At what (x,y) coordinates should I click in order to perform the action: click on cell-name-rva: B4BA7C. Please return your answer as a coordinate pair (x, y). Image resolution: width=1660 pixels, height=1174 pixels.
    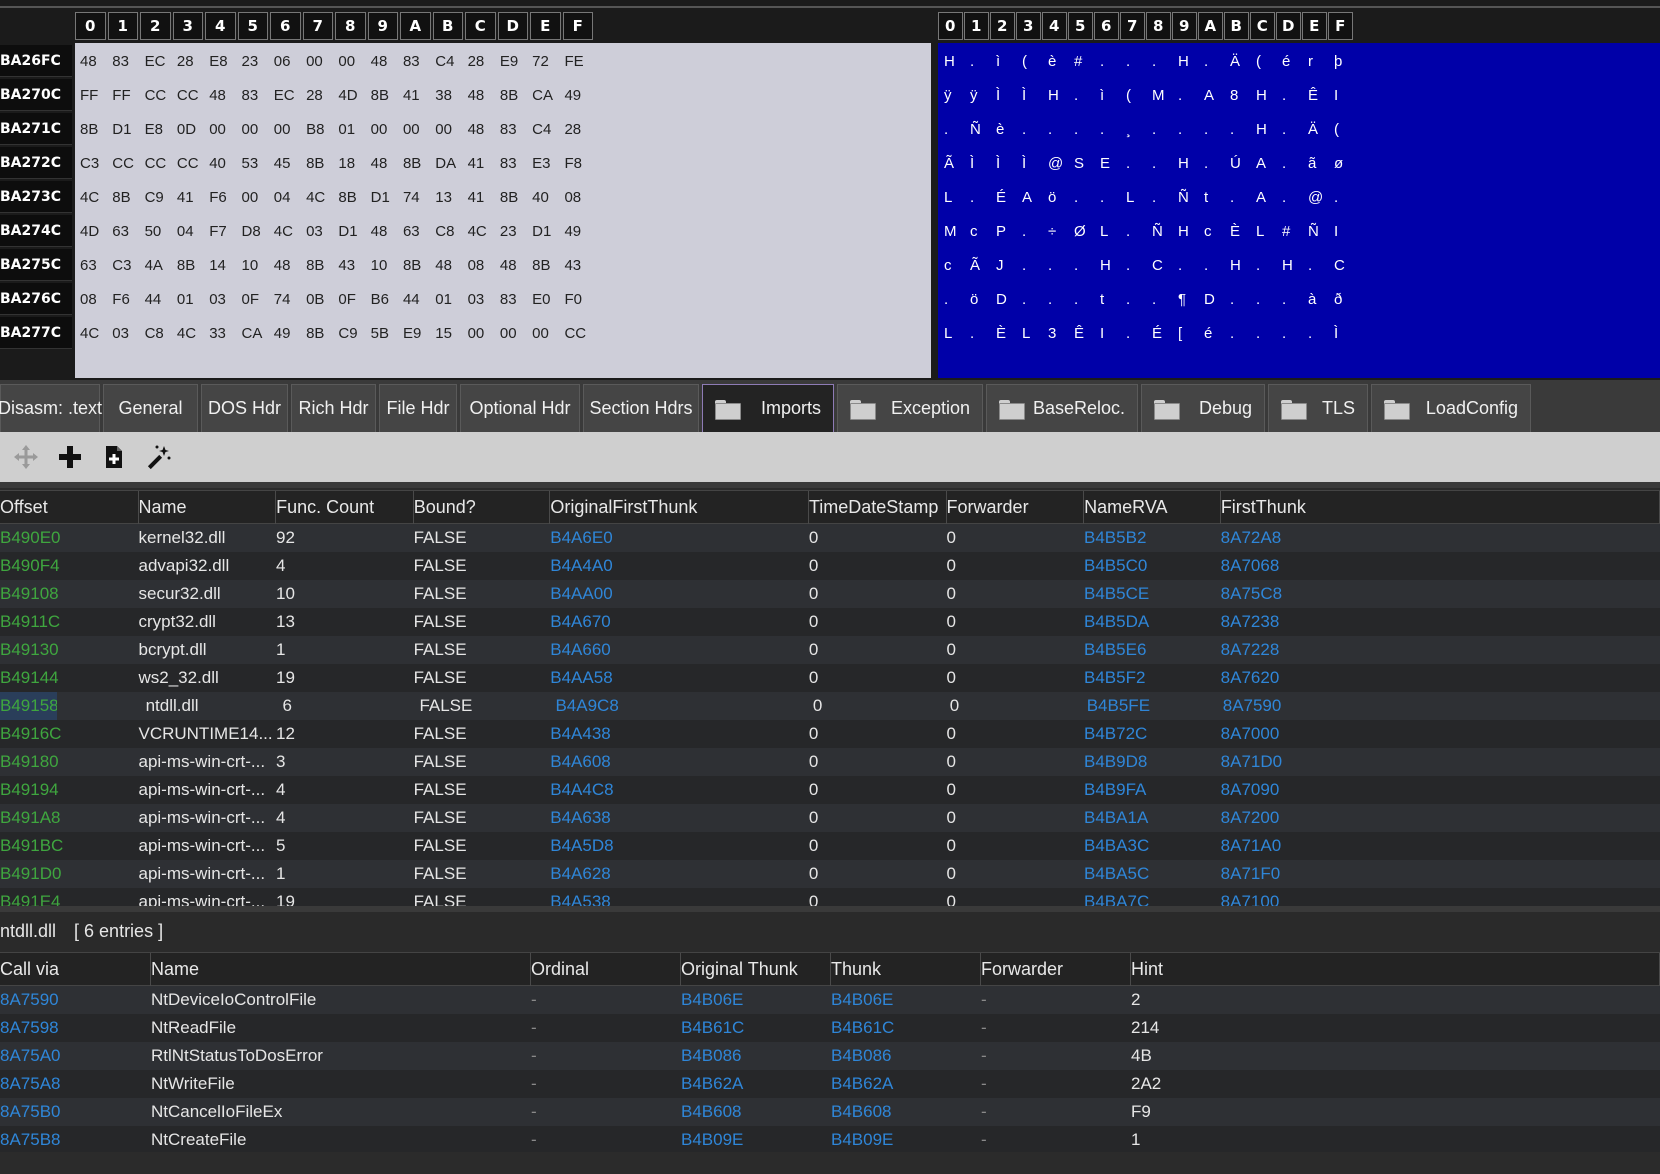
    Looking at the image, I should click on (1152, 897).